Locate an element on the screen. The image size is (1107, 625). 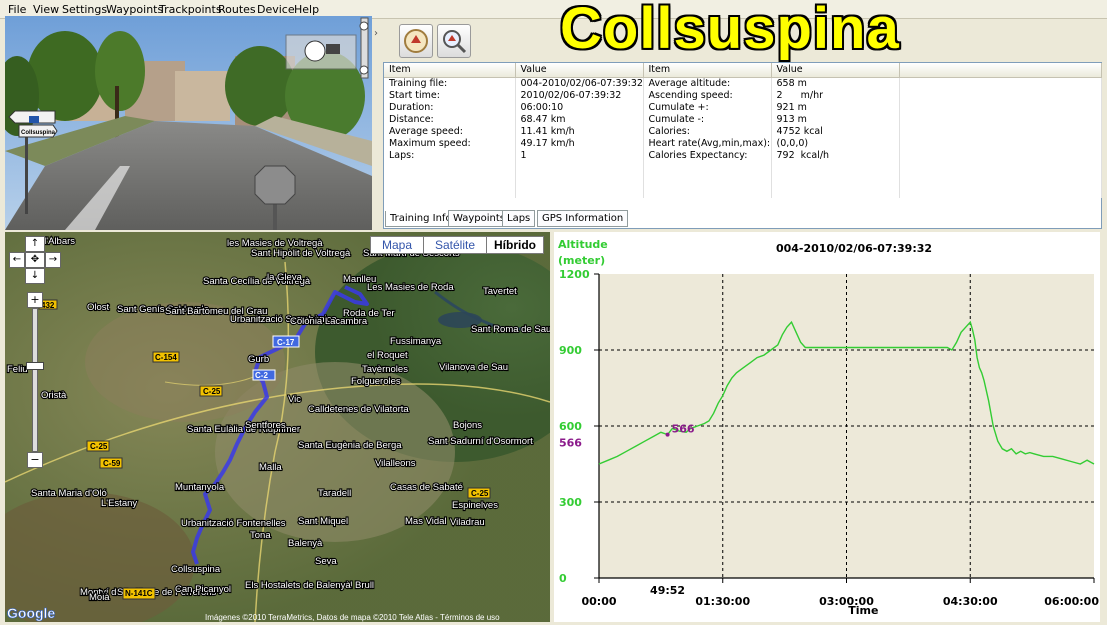
menu-view: View is located at coordinates (46, 9).